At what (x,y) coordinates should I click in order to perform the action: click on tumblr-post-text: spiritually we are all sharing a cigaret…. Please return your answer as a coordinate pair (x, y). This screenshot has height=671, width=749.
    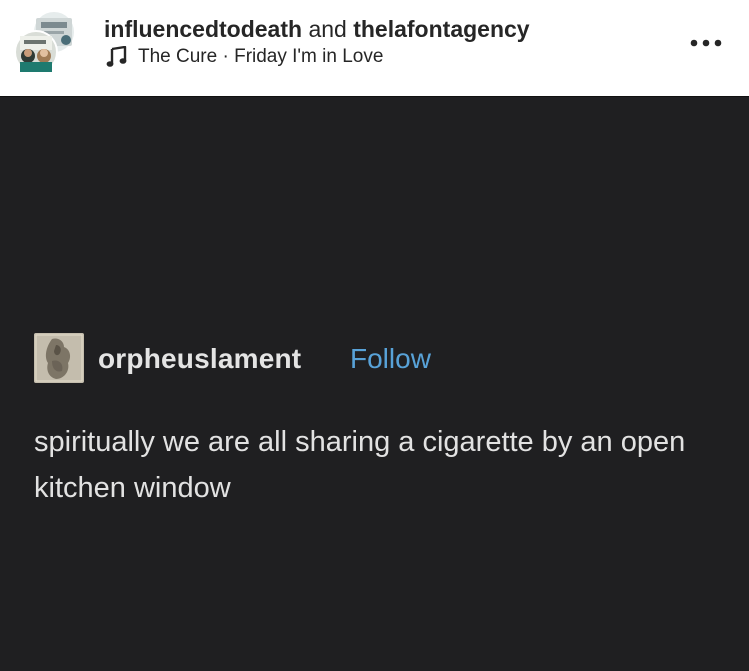
    Looking at the image, I should click on (360, 465).